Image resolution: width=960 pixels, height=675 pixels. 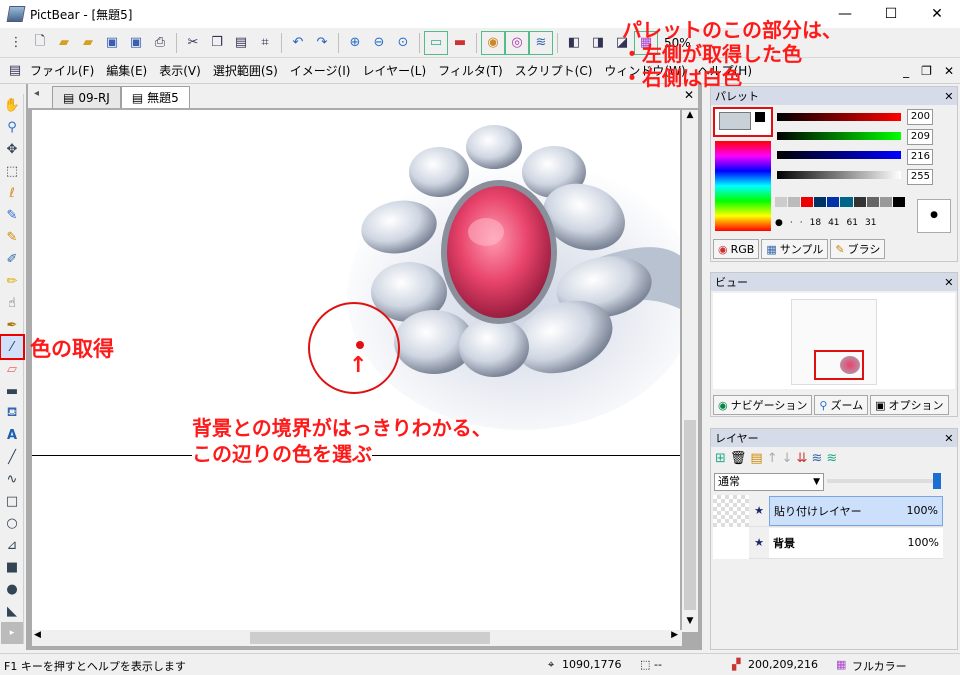 What do you see at coordinates (12, 105) in the screenshot?
I see `hand-tool-icon: ✋` at bounding box center [12, 105].